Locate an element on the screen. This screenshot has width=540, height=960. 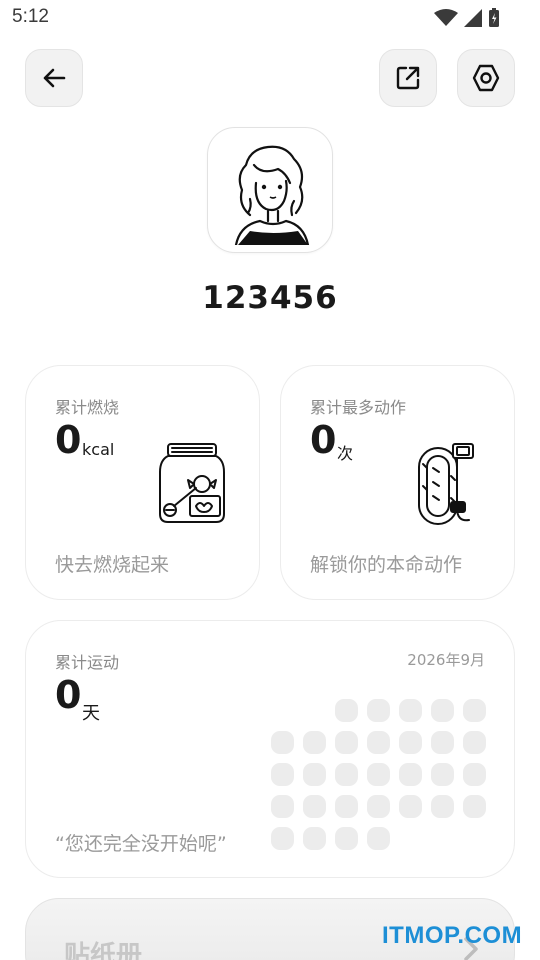
avatar is located at coordinates (270, 190).